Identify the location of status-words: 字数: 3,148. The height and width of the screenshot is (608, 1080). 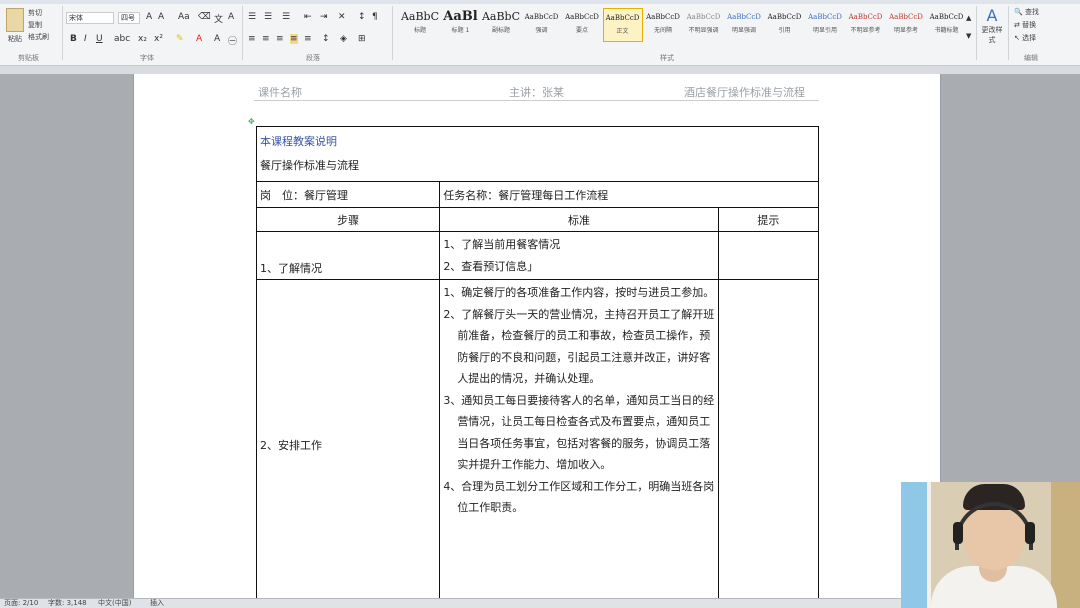
(67, 603).